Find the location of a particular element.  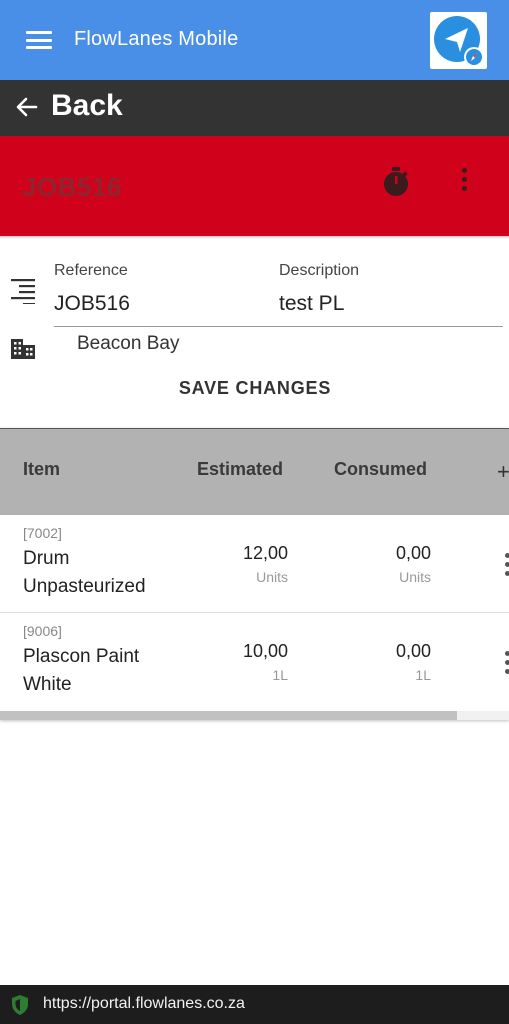

field-underline is located at coordinates (278, 326).